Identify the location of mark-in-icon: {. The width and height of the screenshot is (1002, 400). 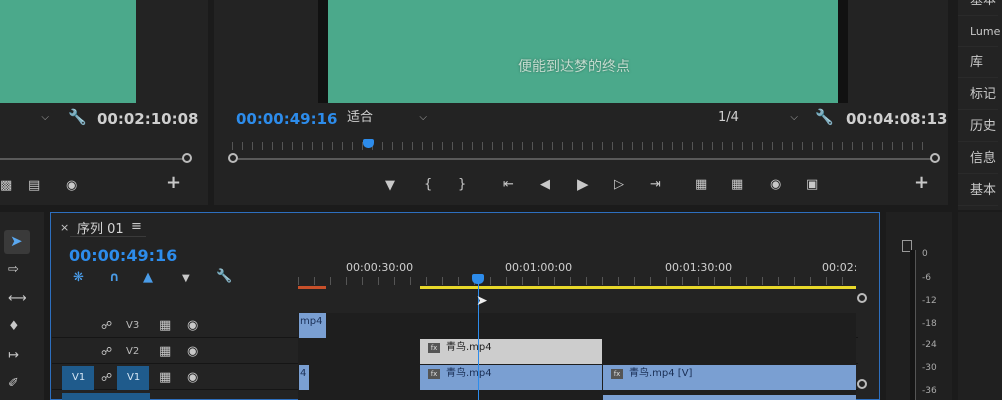
(428, 185).